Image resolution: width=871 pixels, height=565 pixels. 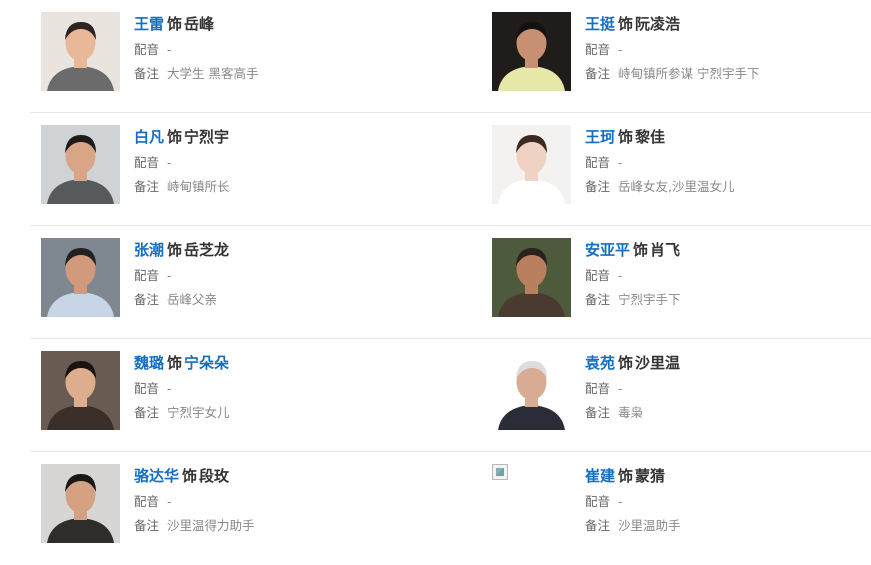 I want to click on note-value: 宁烈宇女儿, so click(x=198, y=412).